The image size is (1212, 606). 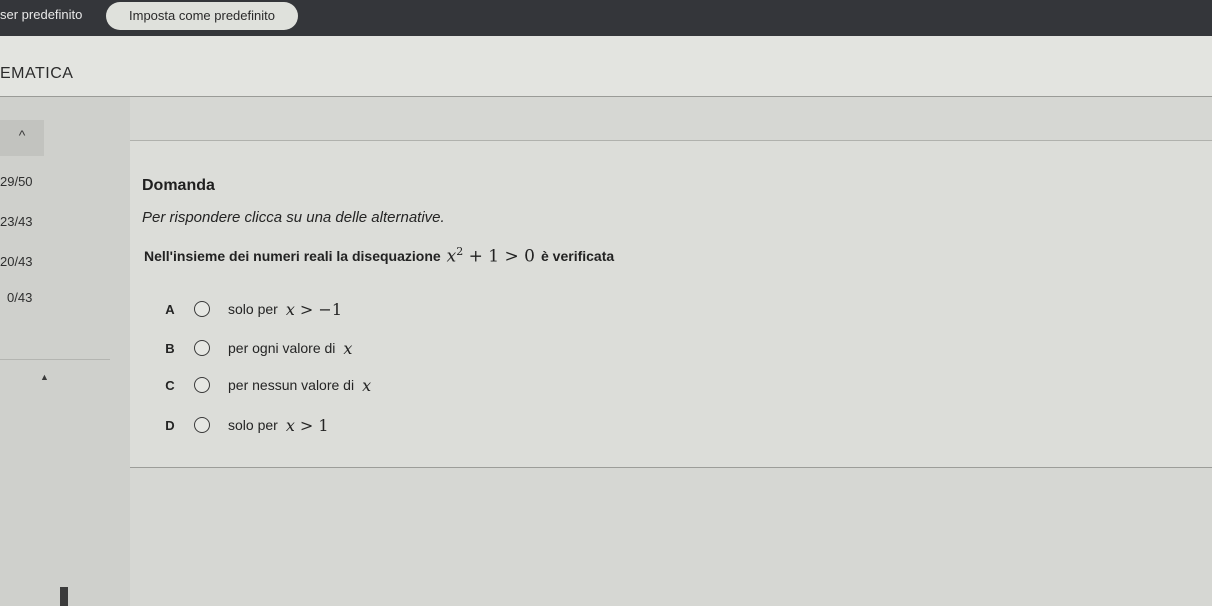 I want to click on page-title: EMATICA, so click(x=37, y=73).